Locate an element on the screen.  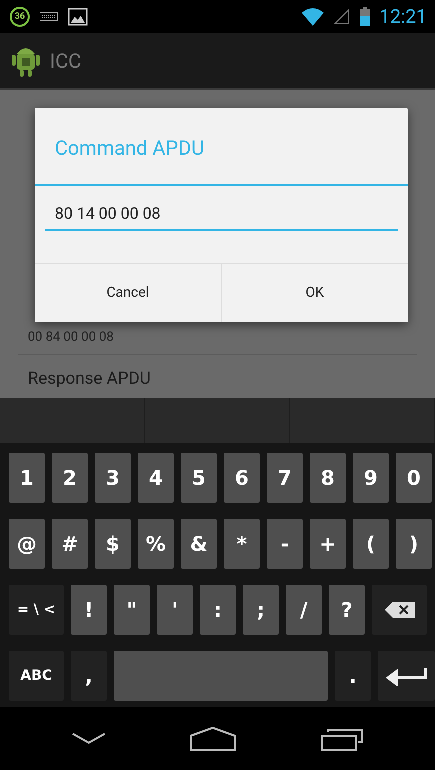
dialog-button: OK is located at coordinates (315, 293).